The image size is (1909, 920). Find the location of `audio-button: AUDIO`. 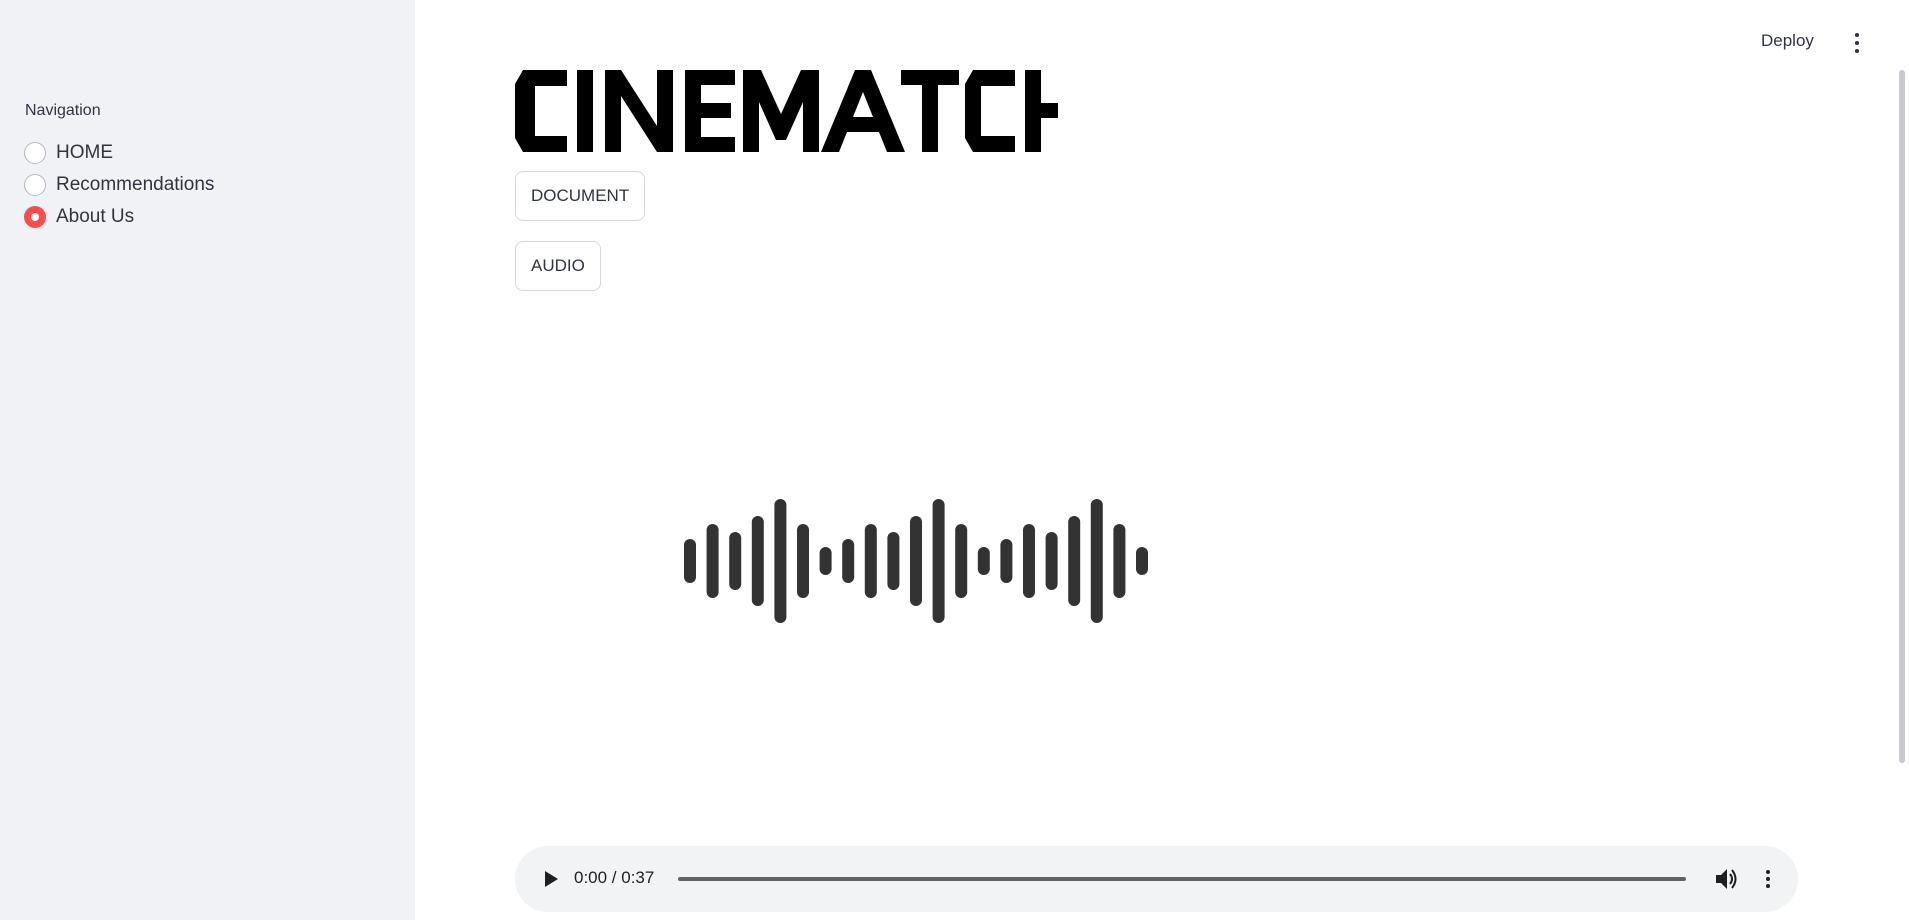

audio-button: AUDIO is located at coordinates (558, 266).